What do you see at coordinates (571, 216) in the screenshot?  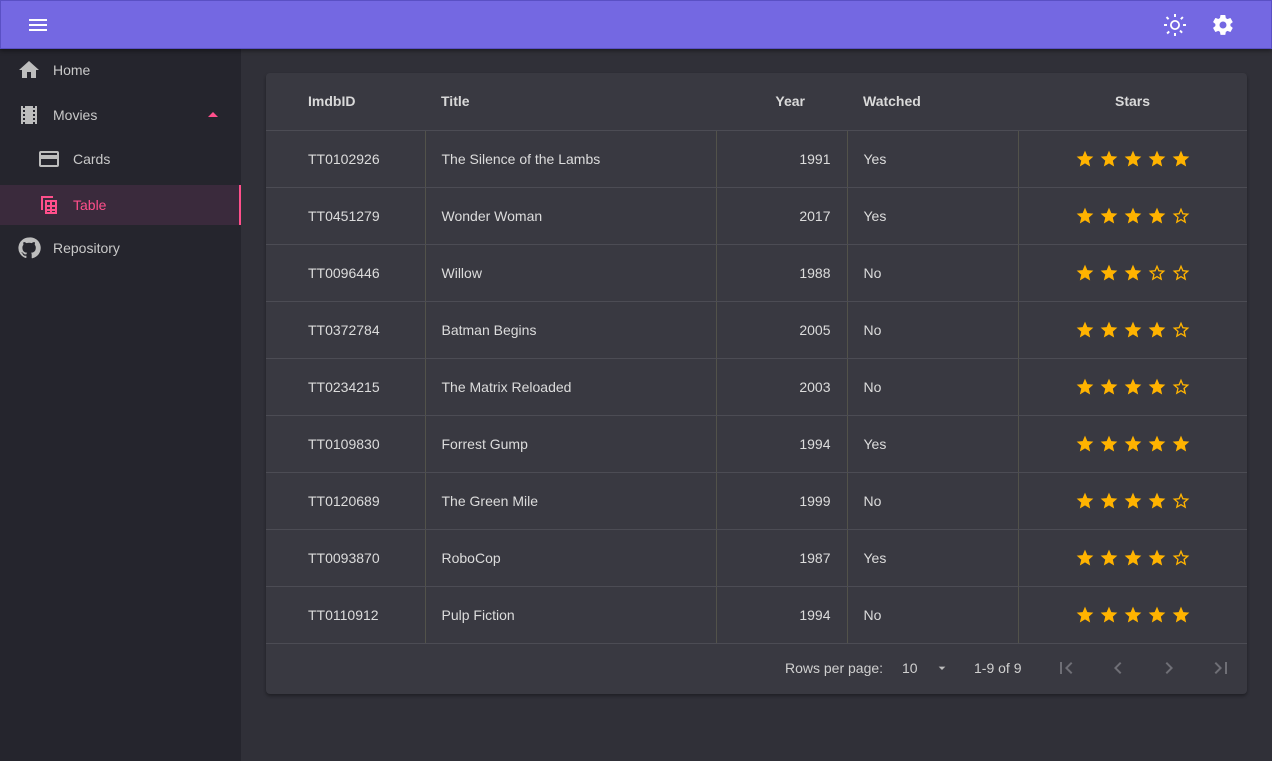 I see `cell-title: Wonder Woman` at bounding box center [571, 216].